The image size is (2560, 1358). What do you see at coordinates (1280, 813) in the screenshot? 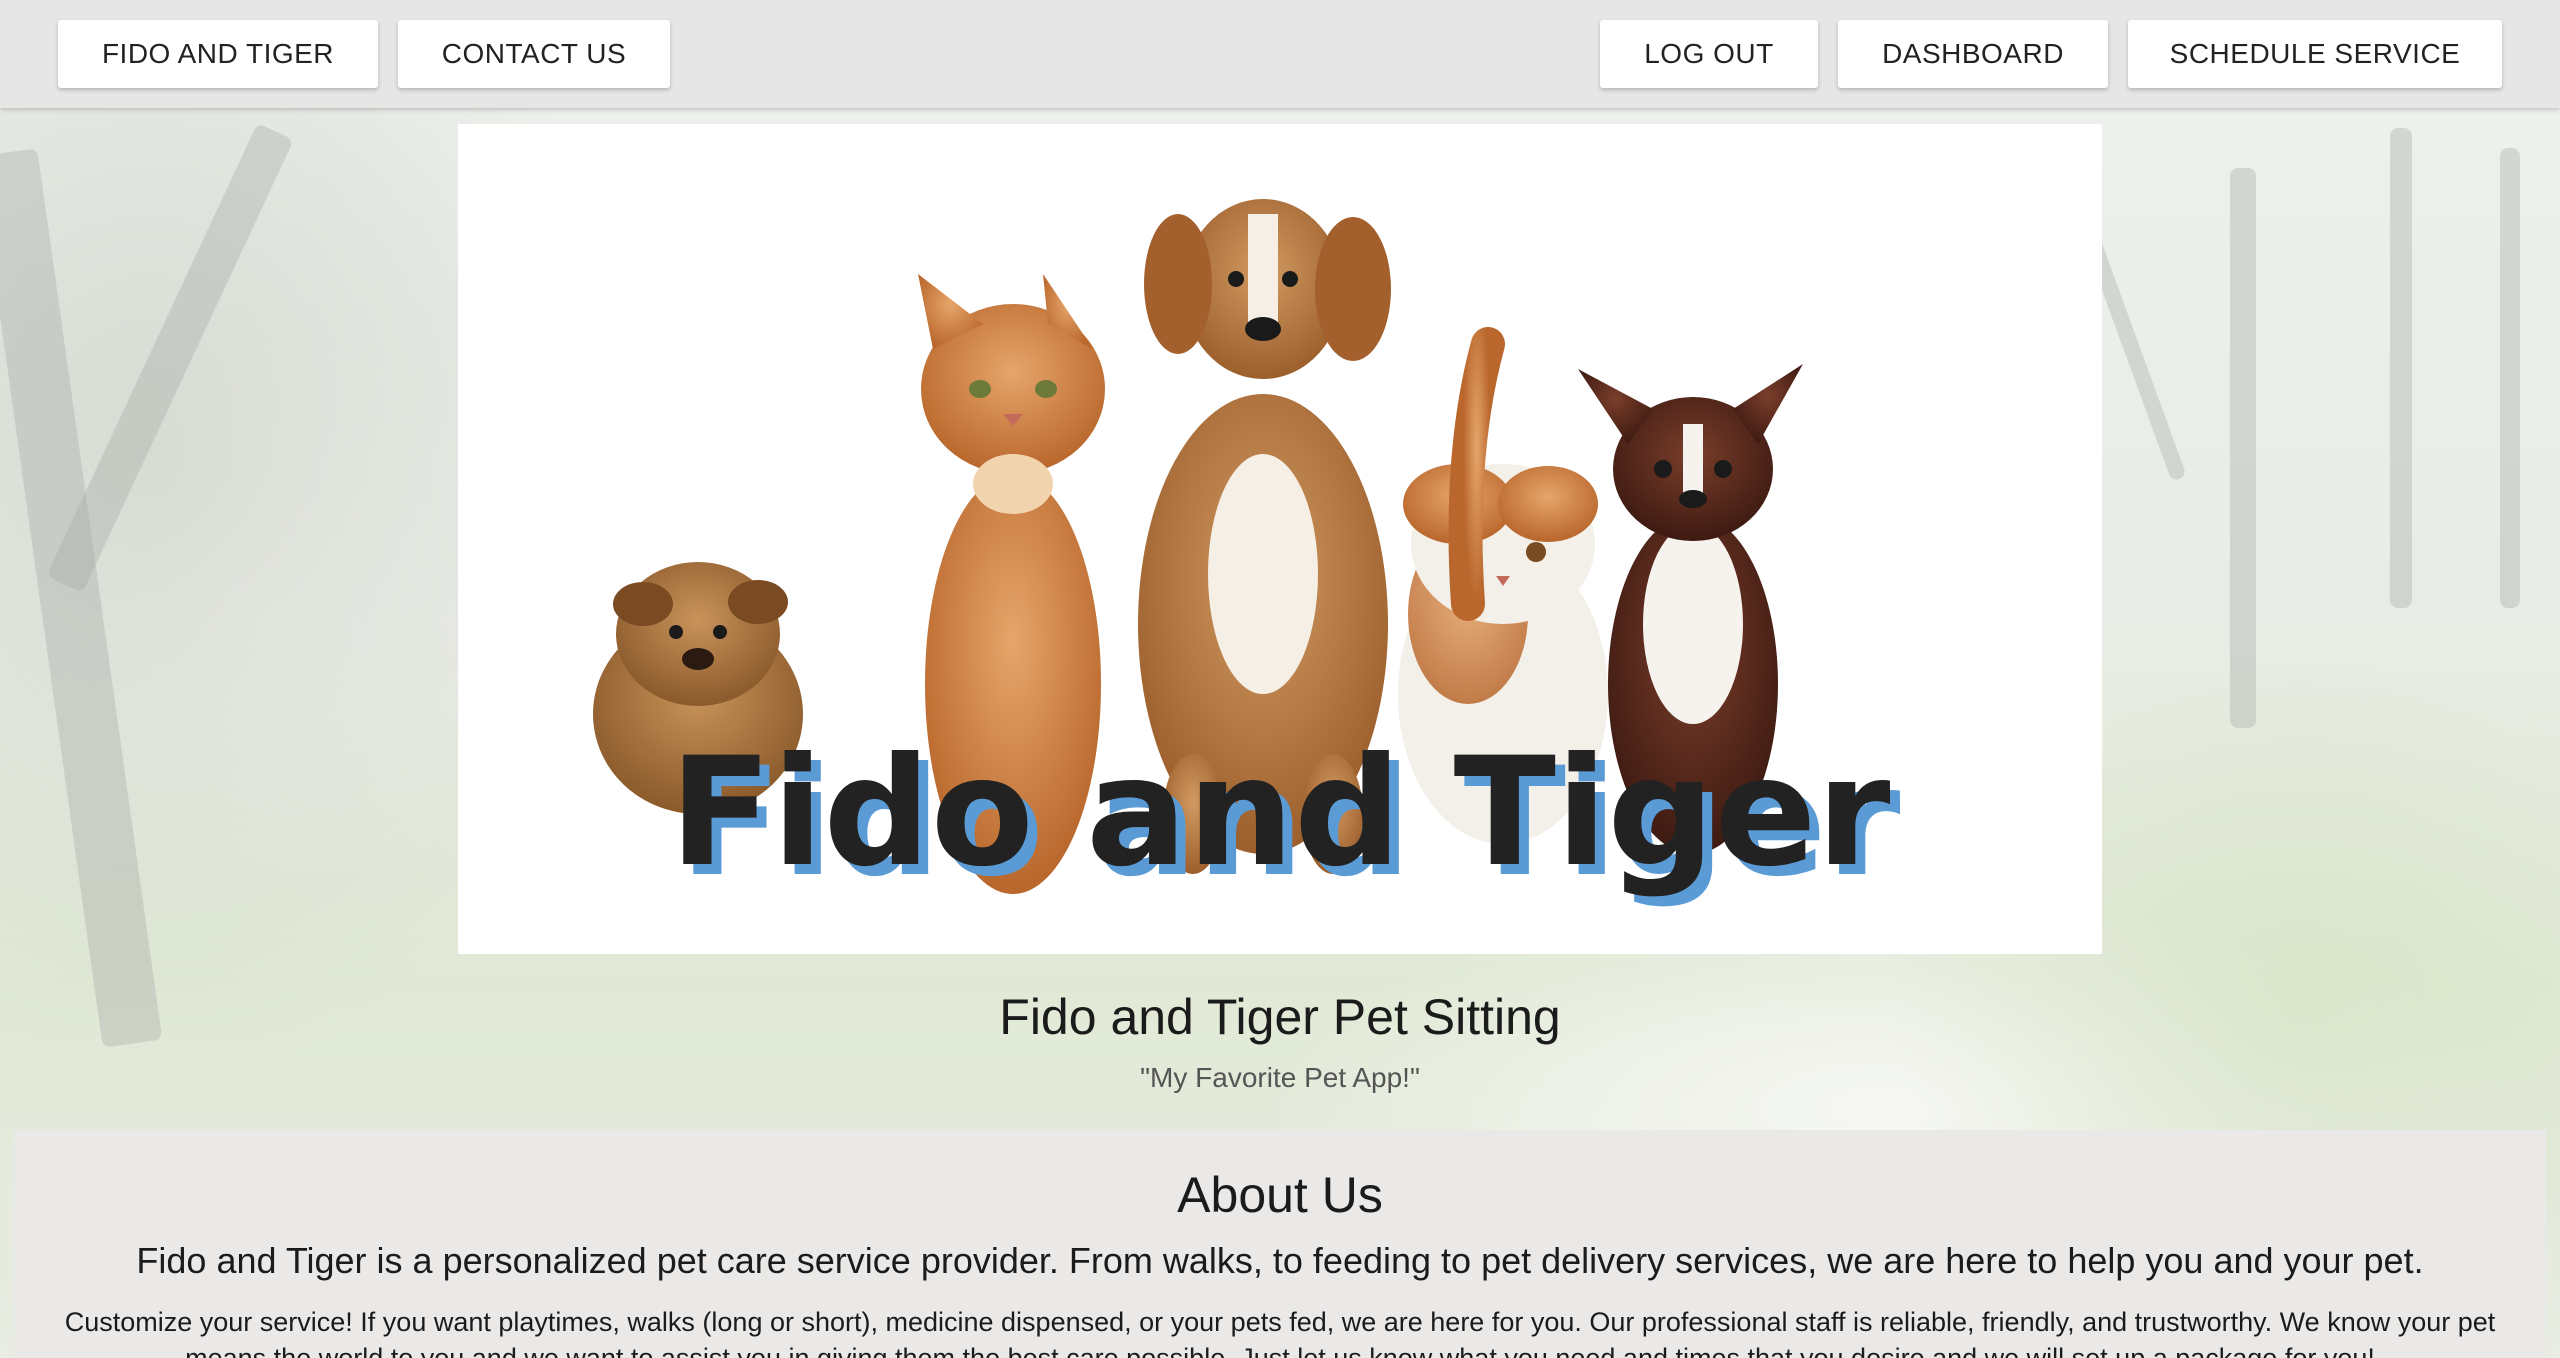
I see `logo-text: Fido and Tiger` at bounding box center [1280, 813].